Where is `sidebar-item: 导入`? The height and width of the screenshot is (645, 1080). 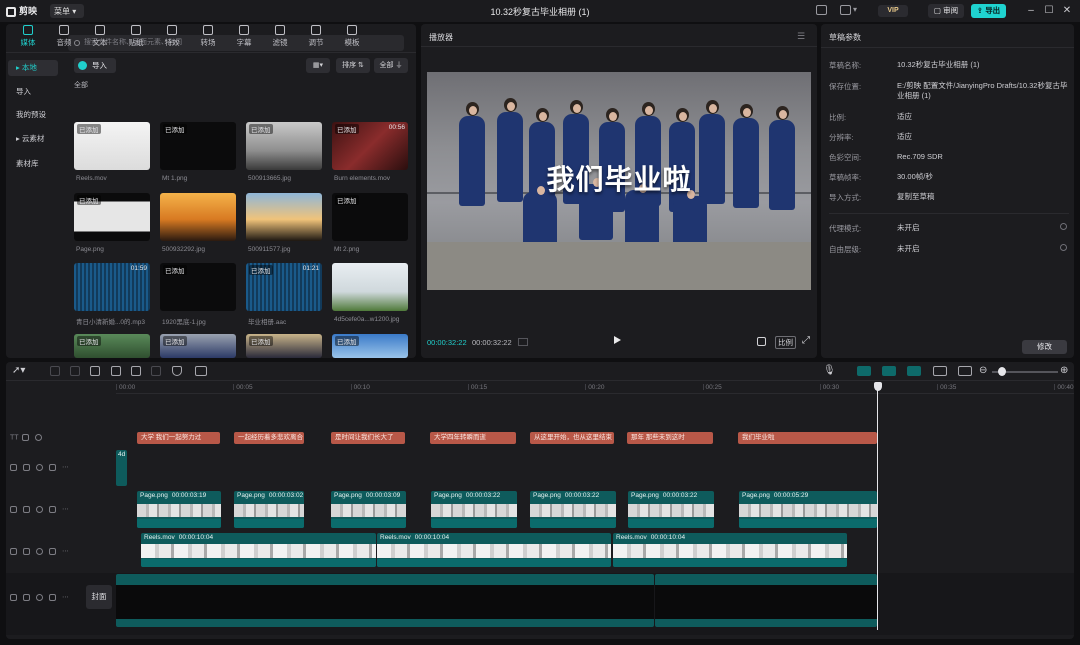 sidebar-item: 导入 is located at coordinates (33, 92).